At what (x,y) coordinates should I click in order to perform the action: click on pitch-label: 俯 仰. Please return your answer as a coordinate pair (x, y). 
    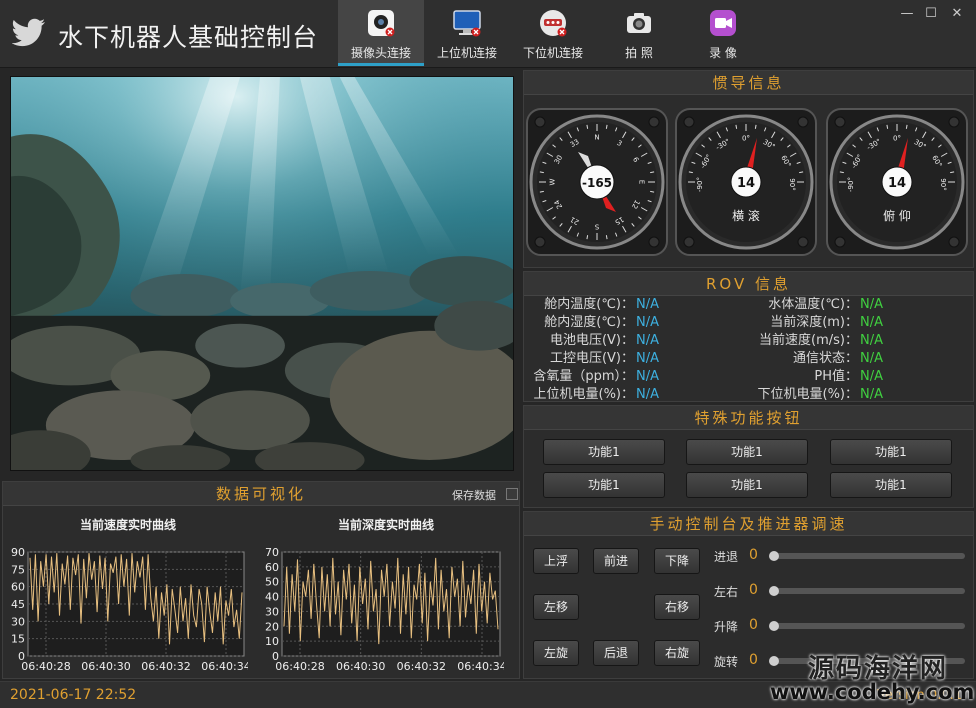
    Looking at the image, I should click on (897, 215).